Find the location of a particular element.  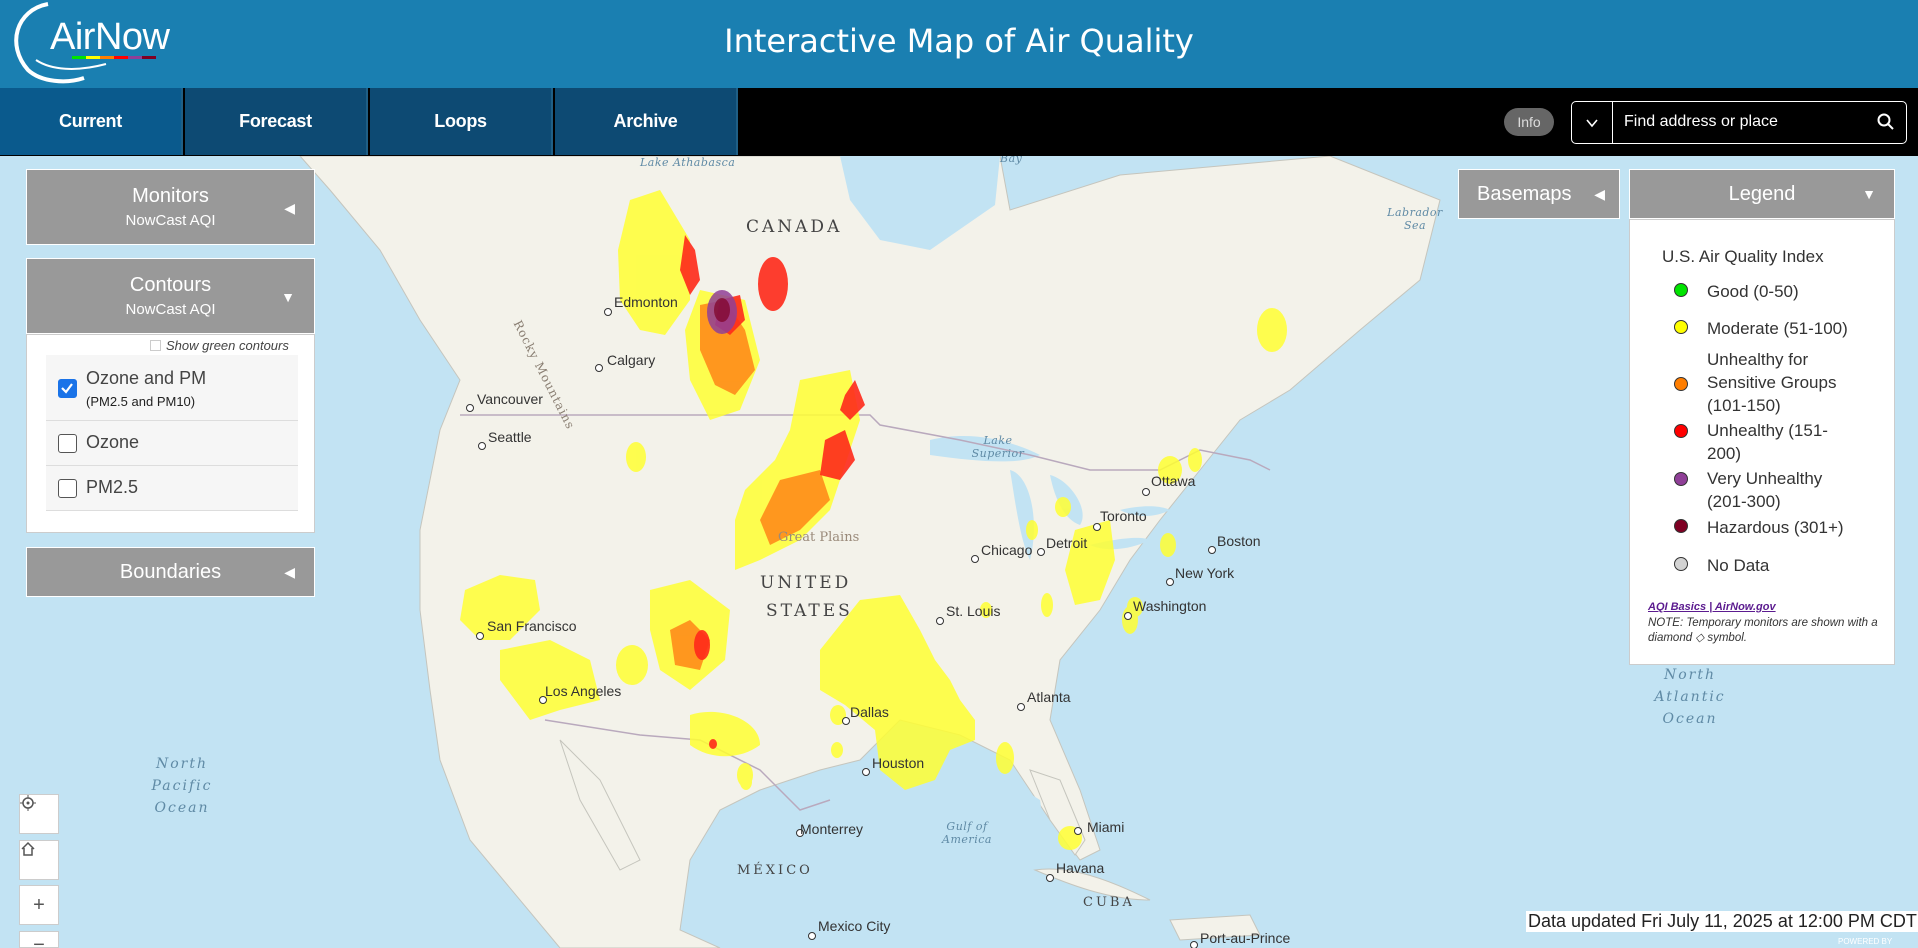

legend-label: Good (0-50) is located at coordinates (1753, 291).